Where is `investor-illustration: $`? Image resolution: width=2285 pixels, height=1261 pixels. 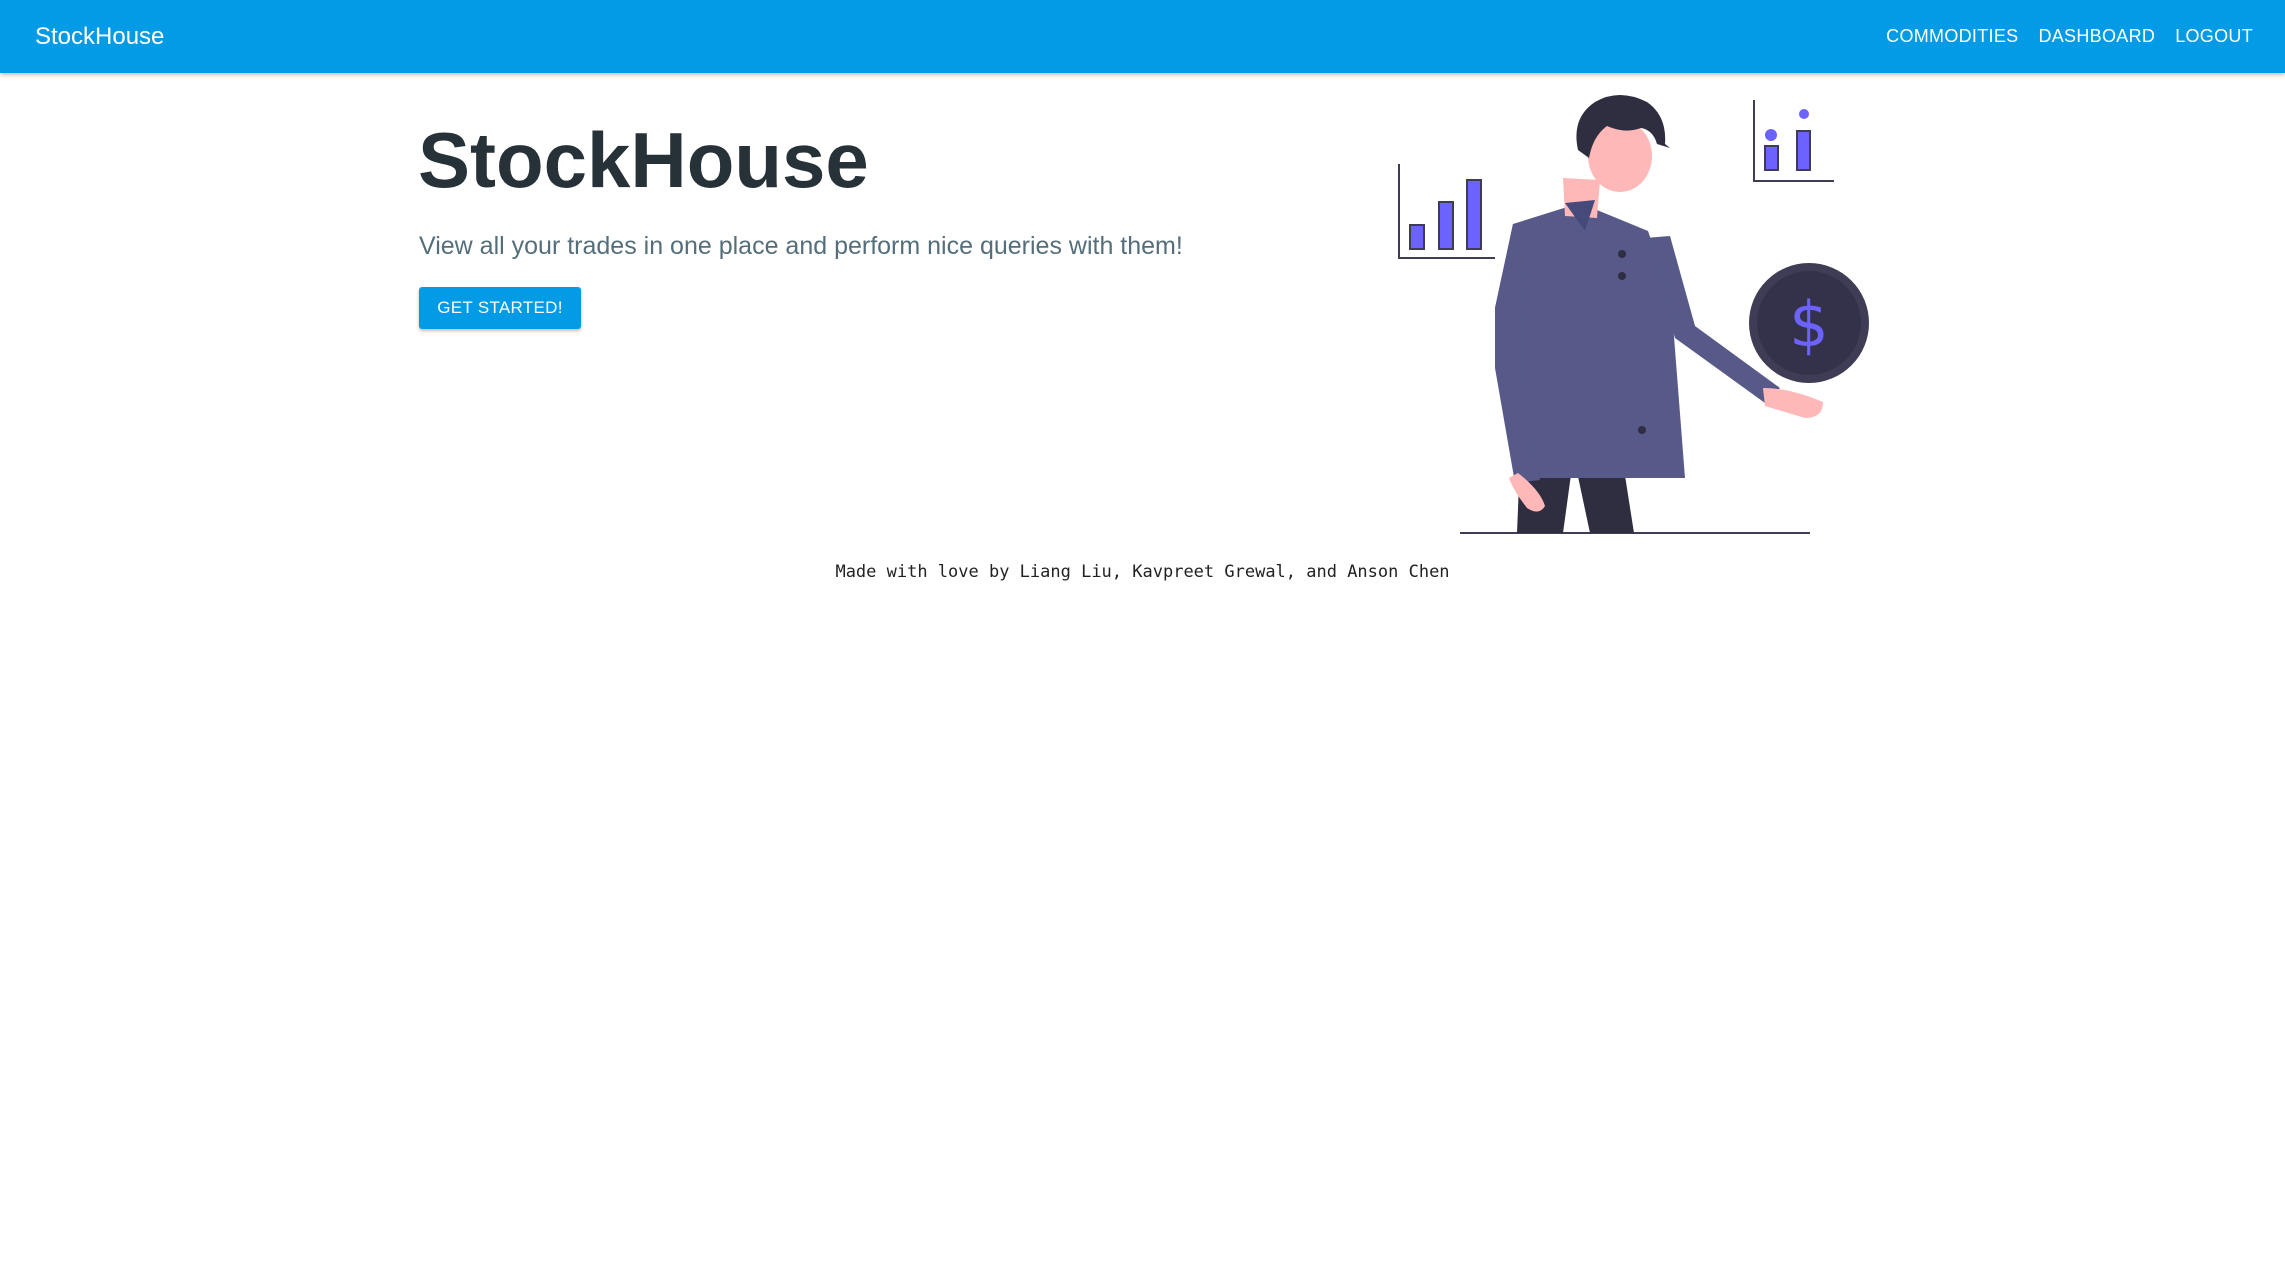 investor-illustration: $ is located at coordinates (1633, 314).